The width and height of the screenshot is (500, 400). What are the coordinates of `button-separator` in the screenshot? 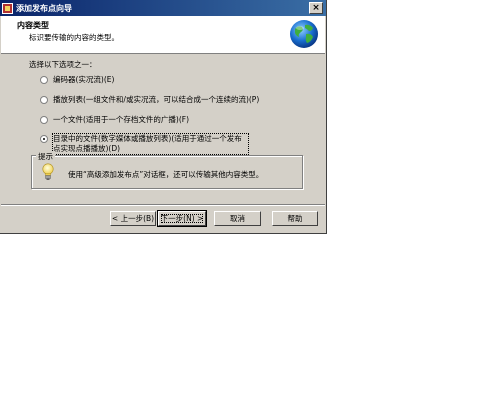 It's located at (163, 205).